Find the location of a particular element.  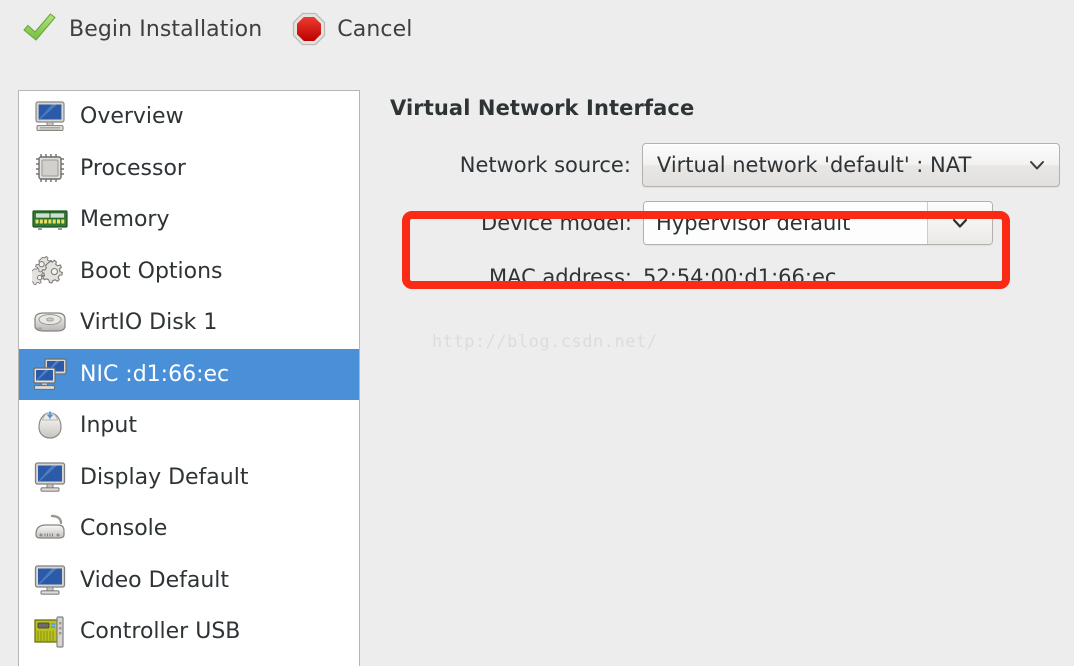

sidebar-item-label: NIC :d1:66:ec is located at coordinates (155, 374).